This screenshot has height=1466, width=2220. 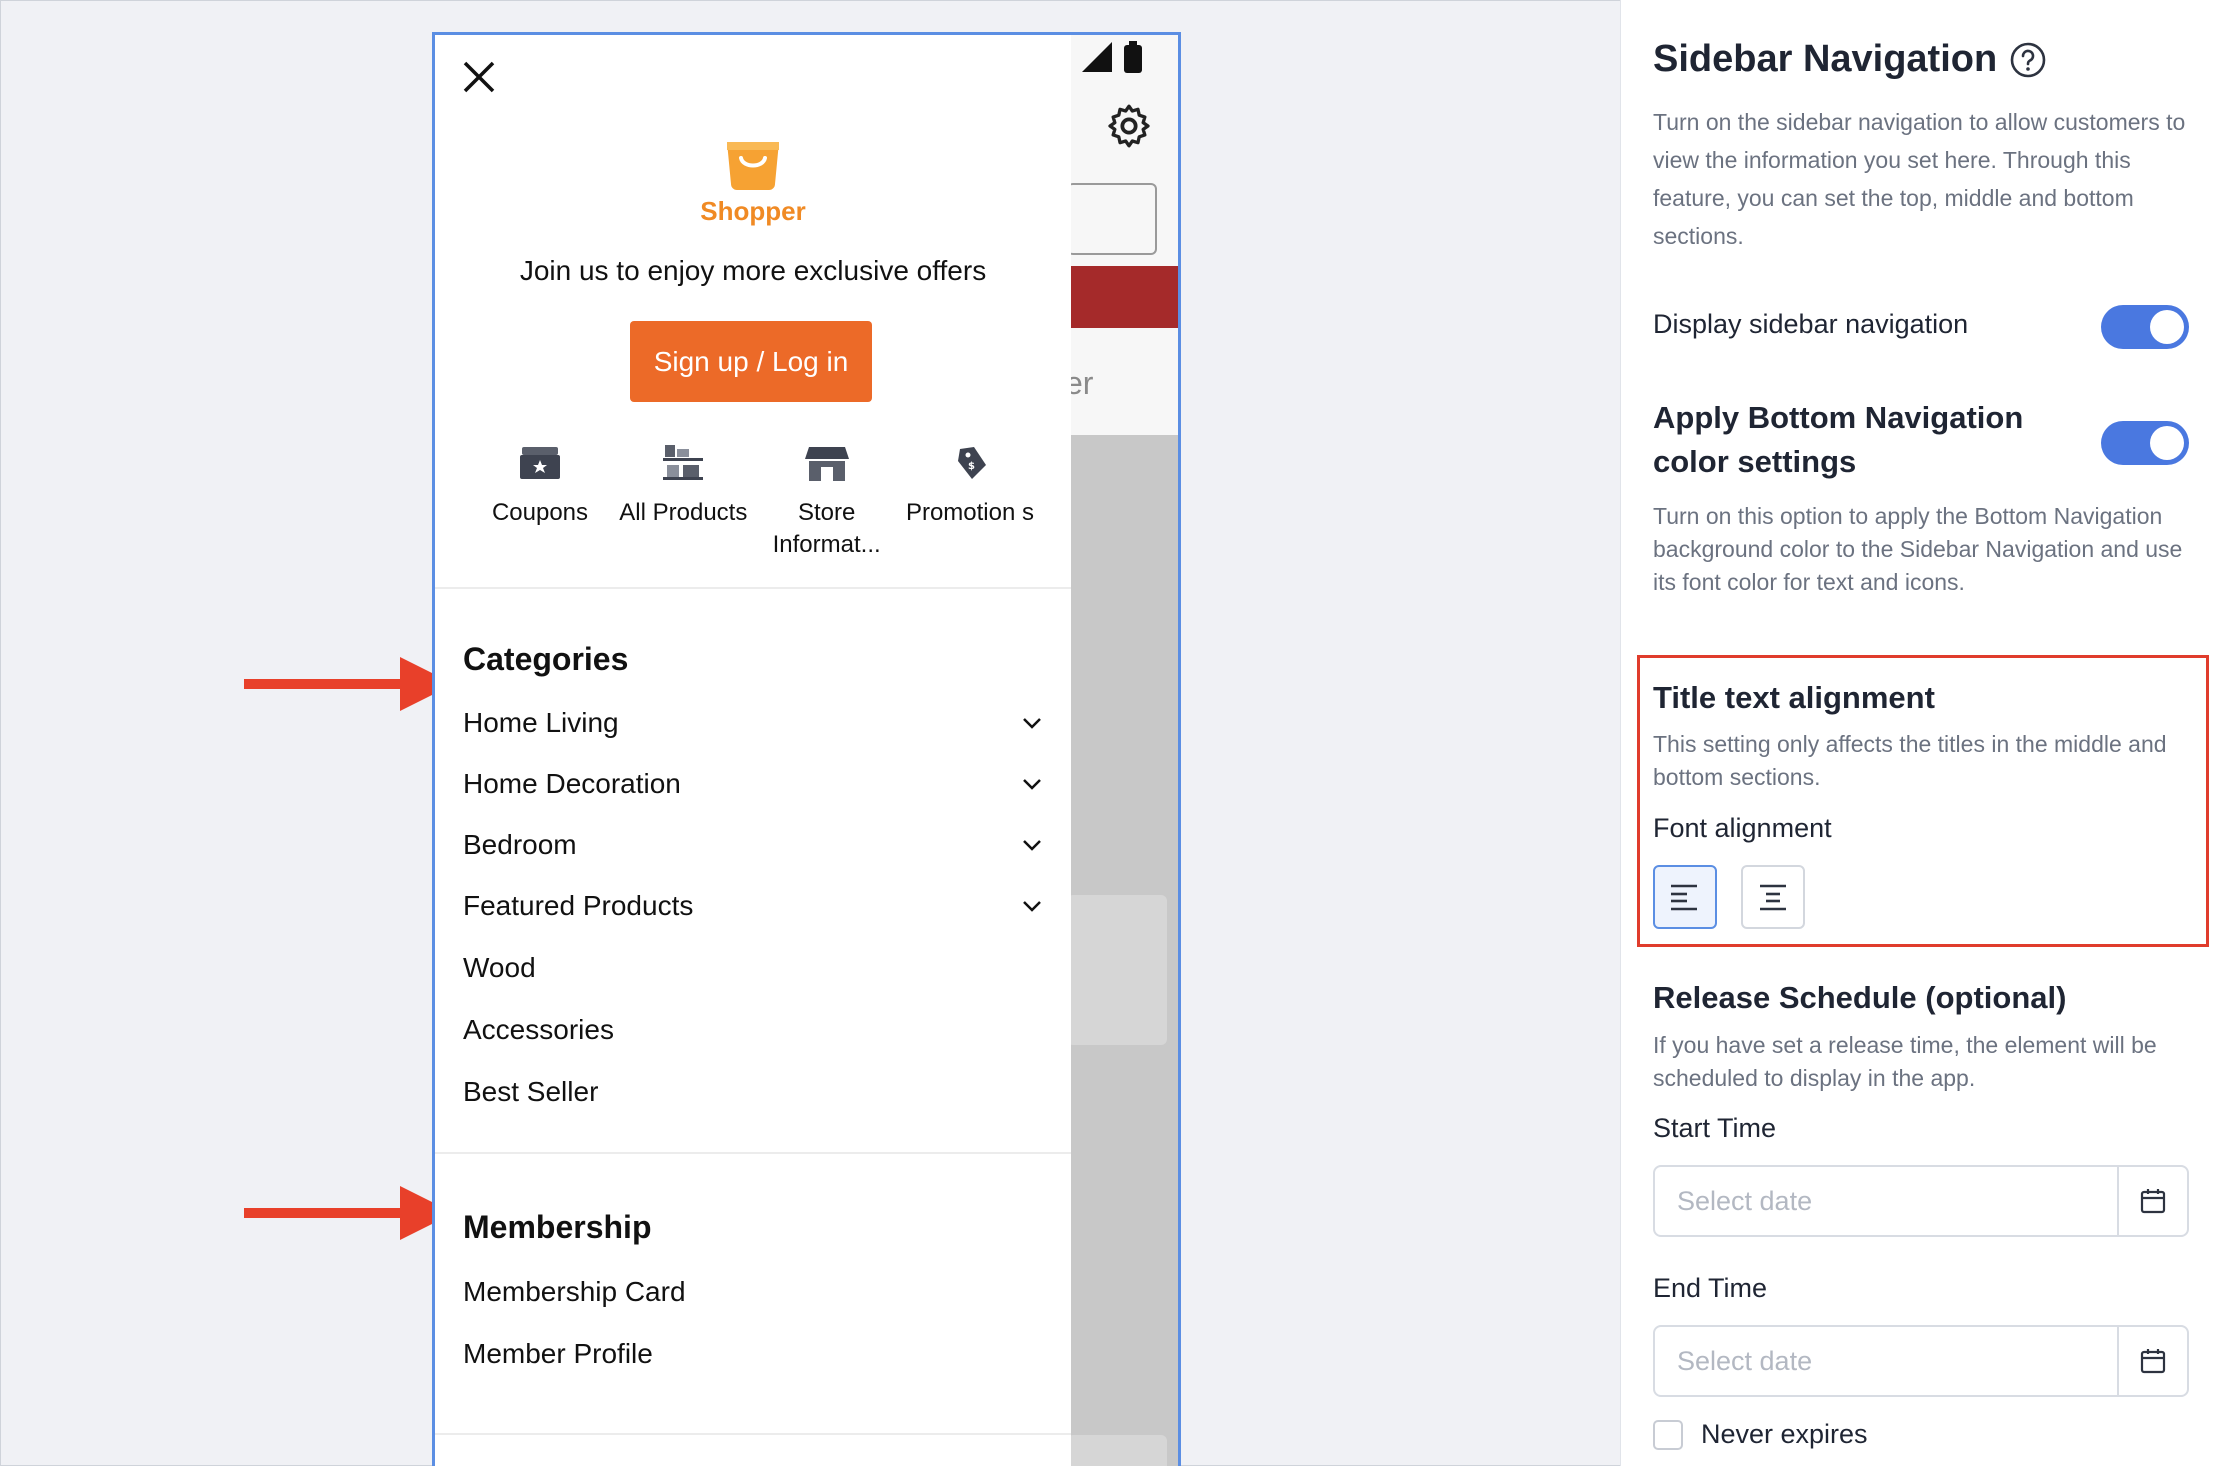 What do you see at coordinates (753, 1354) in the screenshot?
I see `membership-item-profile: Member Profile` at bounding box center [753, 1354].